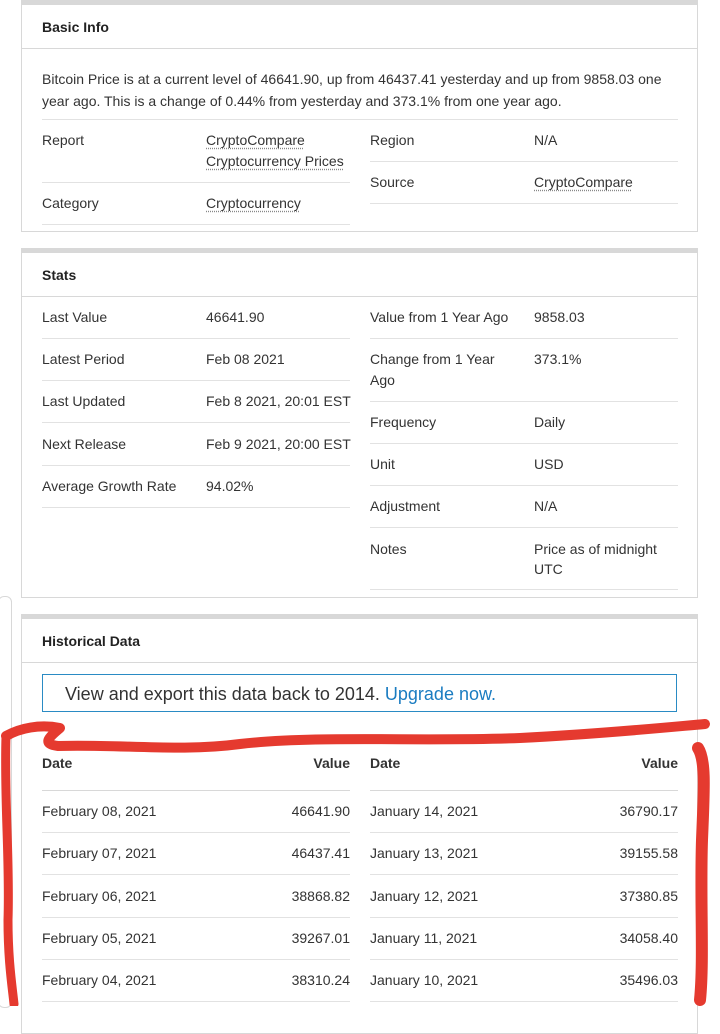 This screenshot has height=1034, width=720. I want to click on stat-value: 94.02%, so click(230, 486).